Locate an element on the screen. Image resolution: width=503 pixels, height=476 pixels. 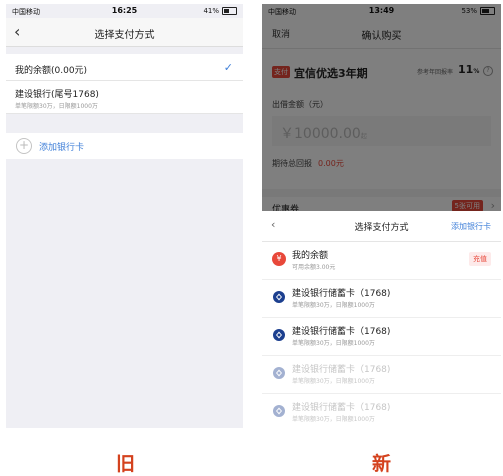
sheet-header: ‹ 选择支付方式 添加银行卡 is located at coordinates (381, 226).